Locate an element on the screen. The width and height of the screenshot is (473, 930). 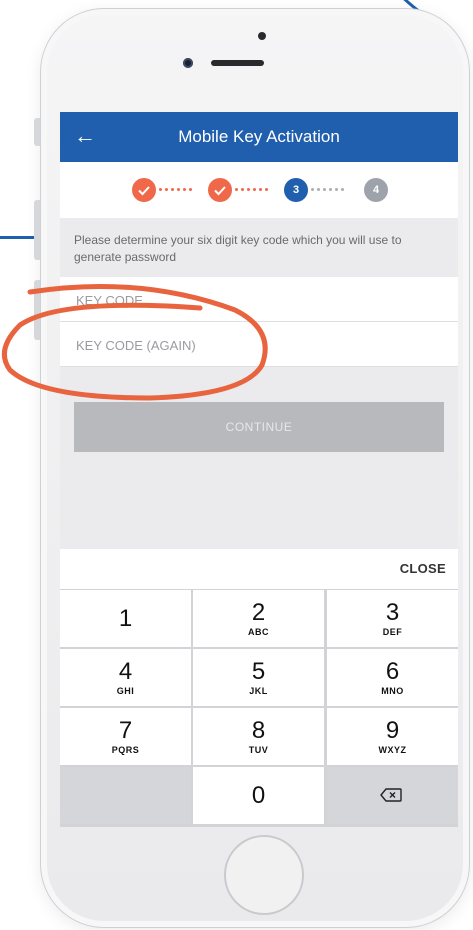
key-4: 4 GHI is located at coordinates (125, 677).